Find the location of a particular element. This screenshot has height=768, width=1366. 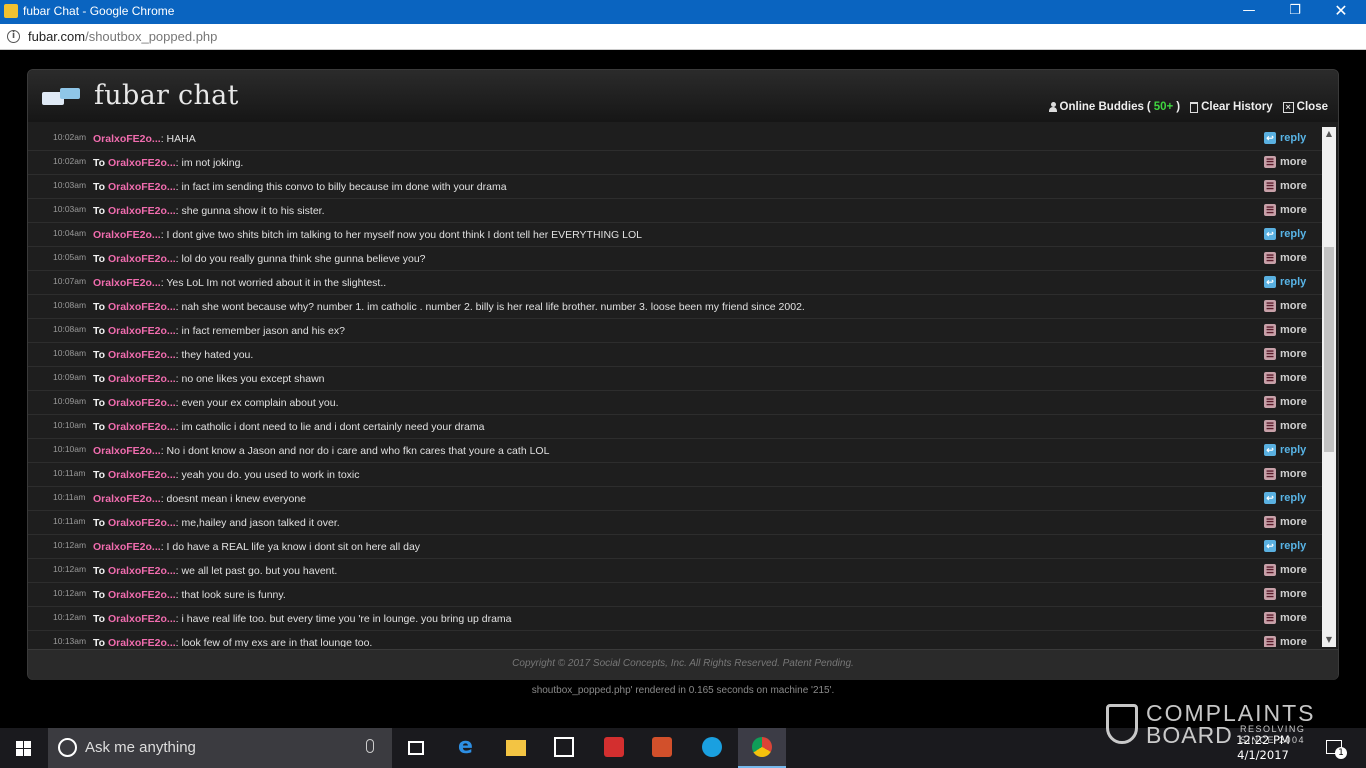

taskbar-orange-app is located at coordinates (662, 748).